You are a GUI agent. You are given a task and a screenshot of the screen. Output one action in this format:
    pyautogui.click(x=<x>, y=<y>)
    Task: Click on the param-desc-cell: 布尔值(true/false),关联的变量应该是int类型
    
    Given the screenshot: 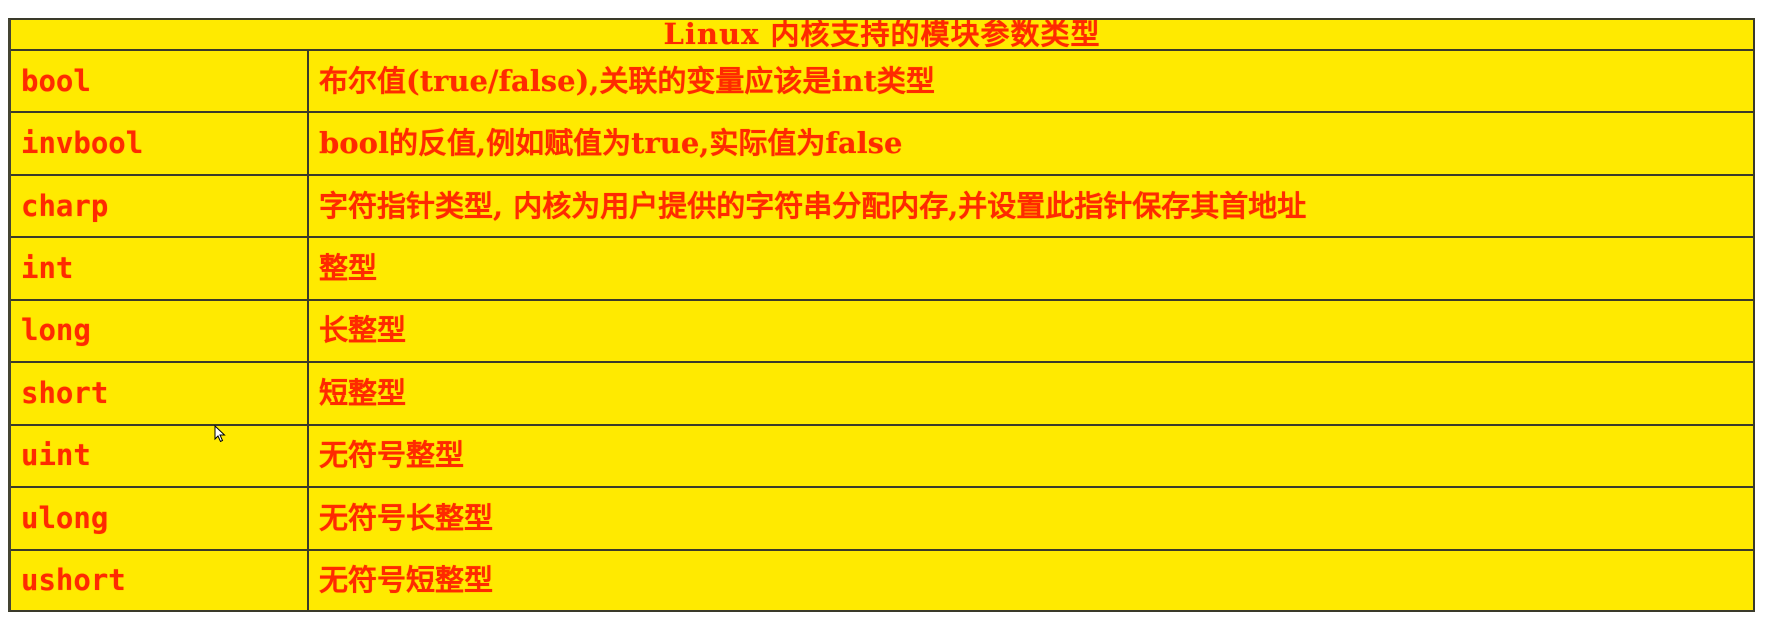 What is the action you would take?
    pyautogui.click(x=1030, y=81)
    